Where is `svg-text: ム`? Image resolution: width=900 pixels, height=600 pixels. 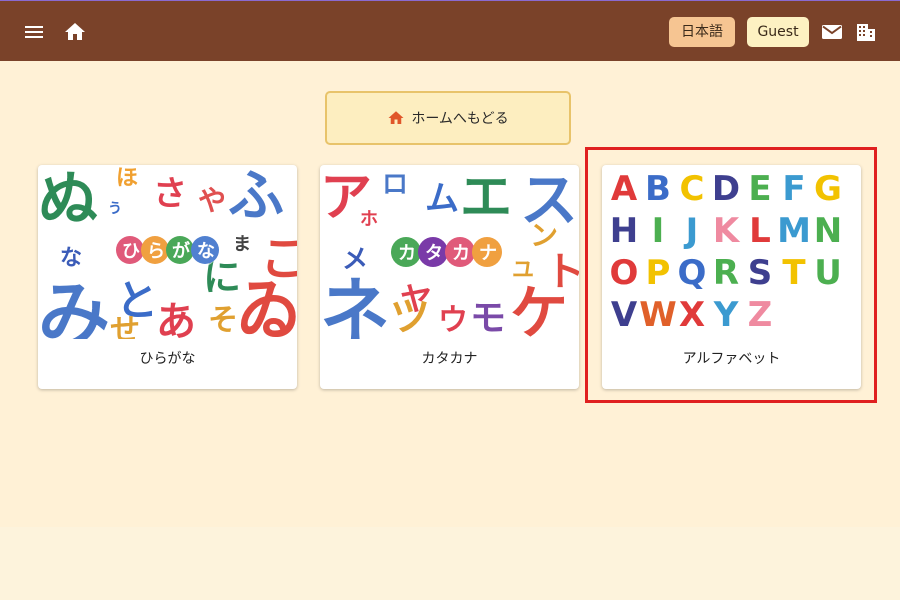
svg-text: ム is located at coordinates (442, 199).